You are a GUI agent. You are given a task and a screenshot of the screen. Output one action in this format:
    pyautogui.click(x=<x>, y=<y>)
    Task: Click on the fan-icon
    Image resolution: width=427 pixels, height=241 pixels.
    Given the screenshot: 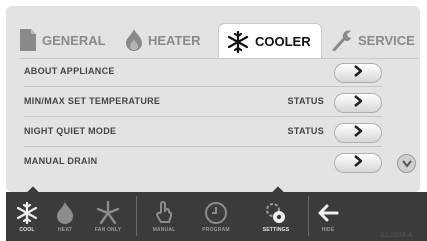 What is the action you would take?
    pyautogui.click(x=108, y=213)
    